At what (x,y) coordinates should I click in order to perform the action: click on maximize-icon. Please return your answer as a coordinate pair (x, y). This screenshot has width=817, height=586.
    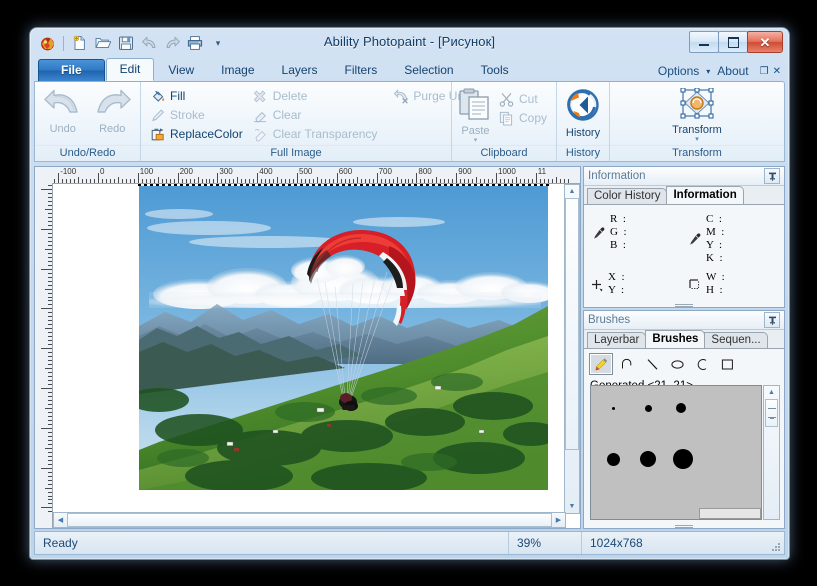
    Looking at the image, I should click on (733, 42).